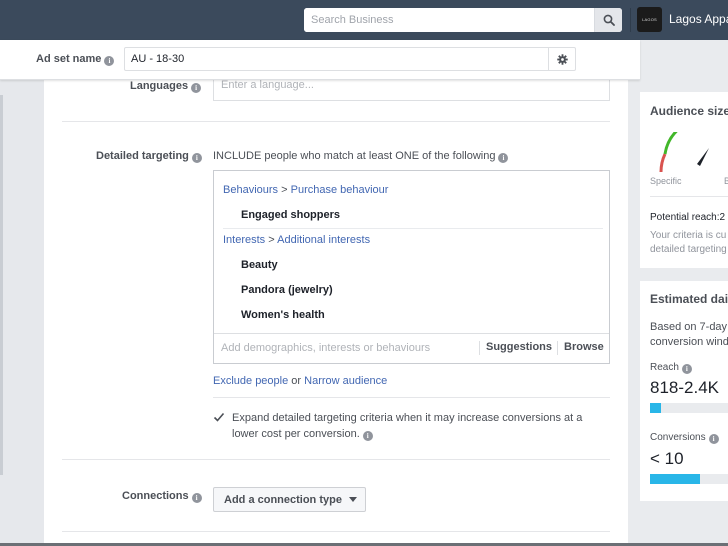 The width and height of the screenshot is (728, 546). What do you see at coordinates (688, 249) in the screenshot?
I see `criteria-note-line-2: detailed targeting` at bounding box center [688, 249].